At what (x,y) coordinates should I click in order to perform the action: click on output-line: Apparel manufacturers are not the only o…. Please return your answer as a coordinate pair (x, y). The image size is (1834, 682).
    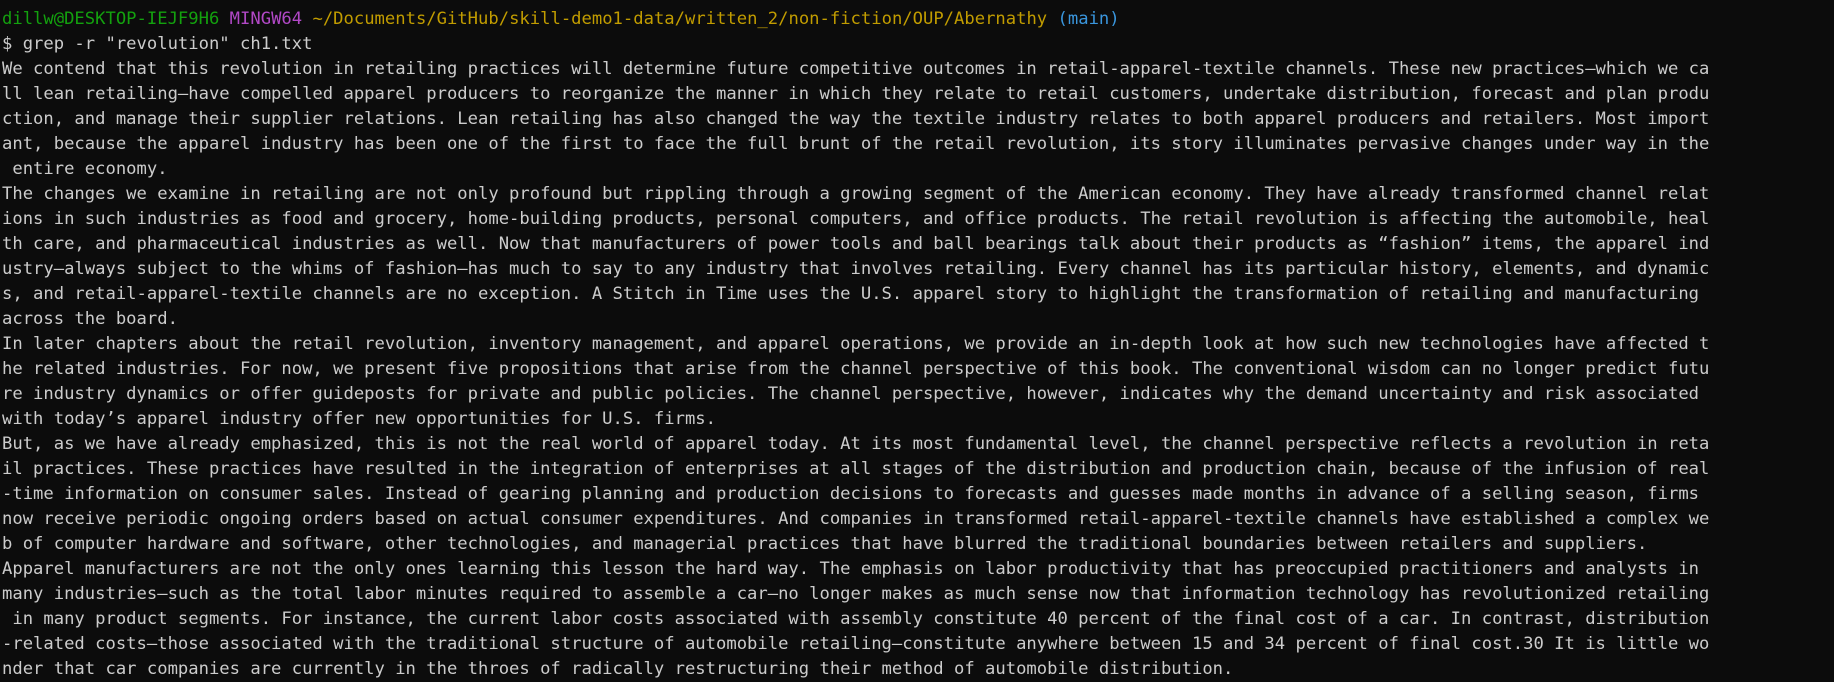
    Looking at the image, I should click on (851, 569).